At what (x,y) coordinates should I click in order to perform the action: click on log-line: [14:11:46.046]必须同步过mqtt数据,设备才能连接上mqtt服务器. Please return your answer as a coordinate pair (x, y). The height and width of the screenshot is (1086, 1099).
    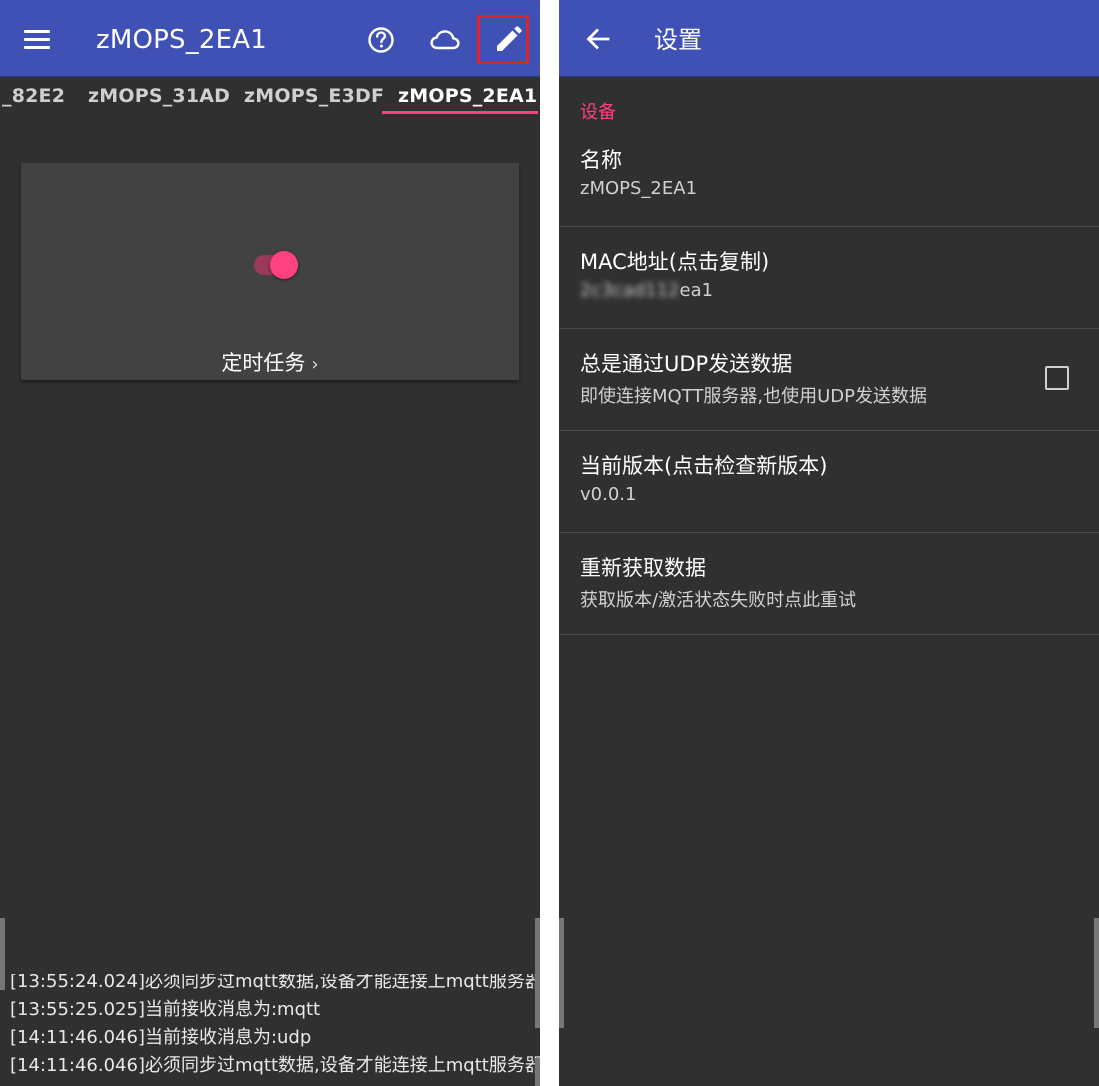
    Looking at the image, I should click on (275, 1065).